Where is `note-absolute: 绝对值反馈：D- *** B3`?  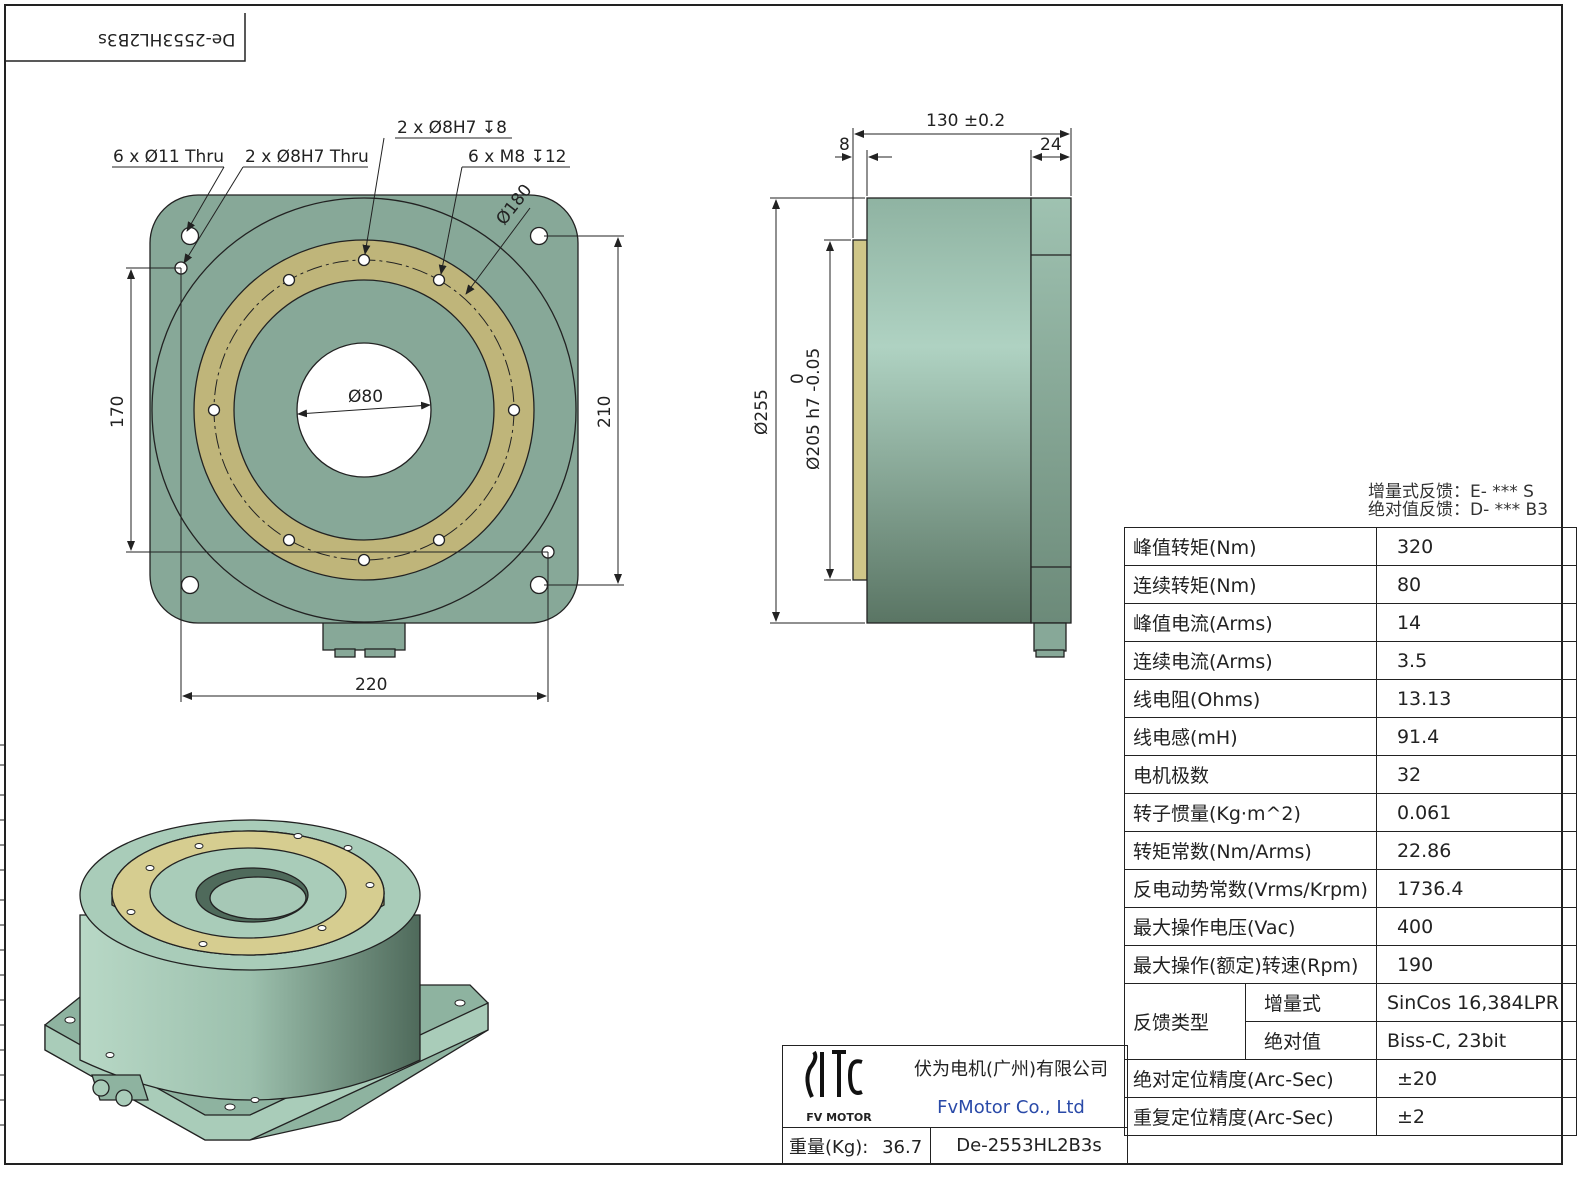
note-absolute: 绝对值反馈：D- *** B3 is located at coordinates (1458, 510).